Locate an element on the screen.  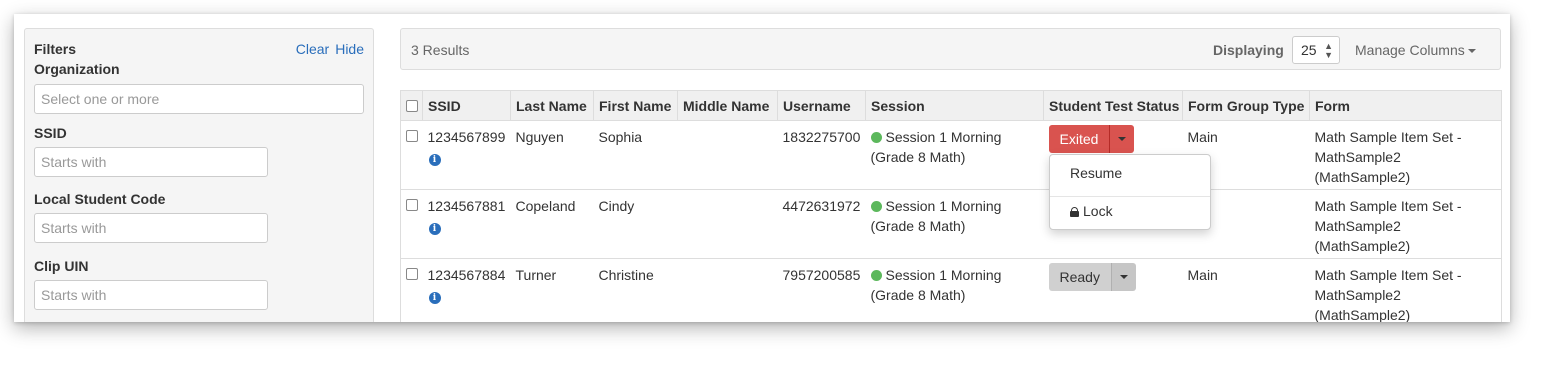
manage-columns-button: Manage Columns is located at coordinates (1415, 50).